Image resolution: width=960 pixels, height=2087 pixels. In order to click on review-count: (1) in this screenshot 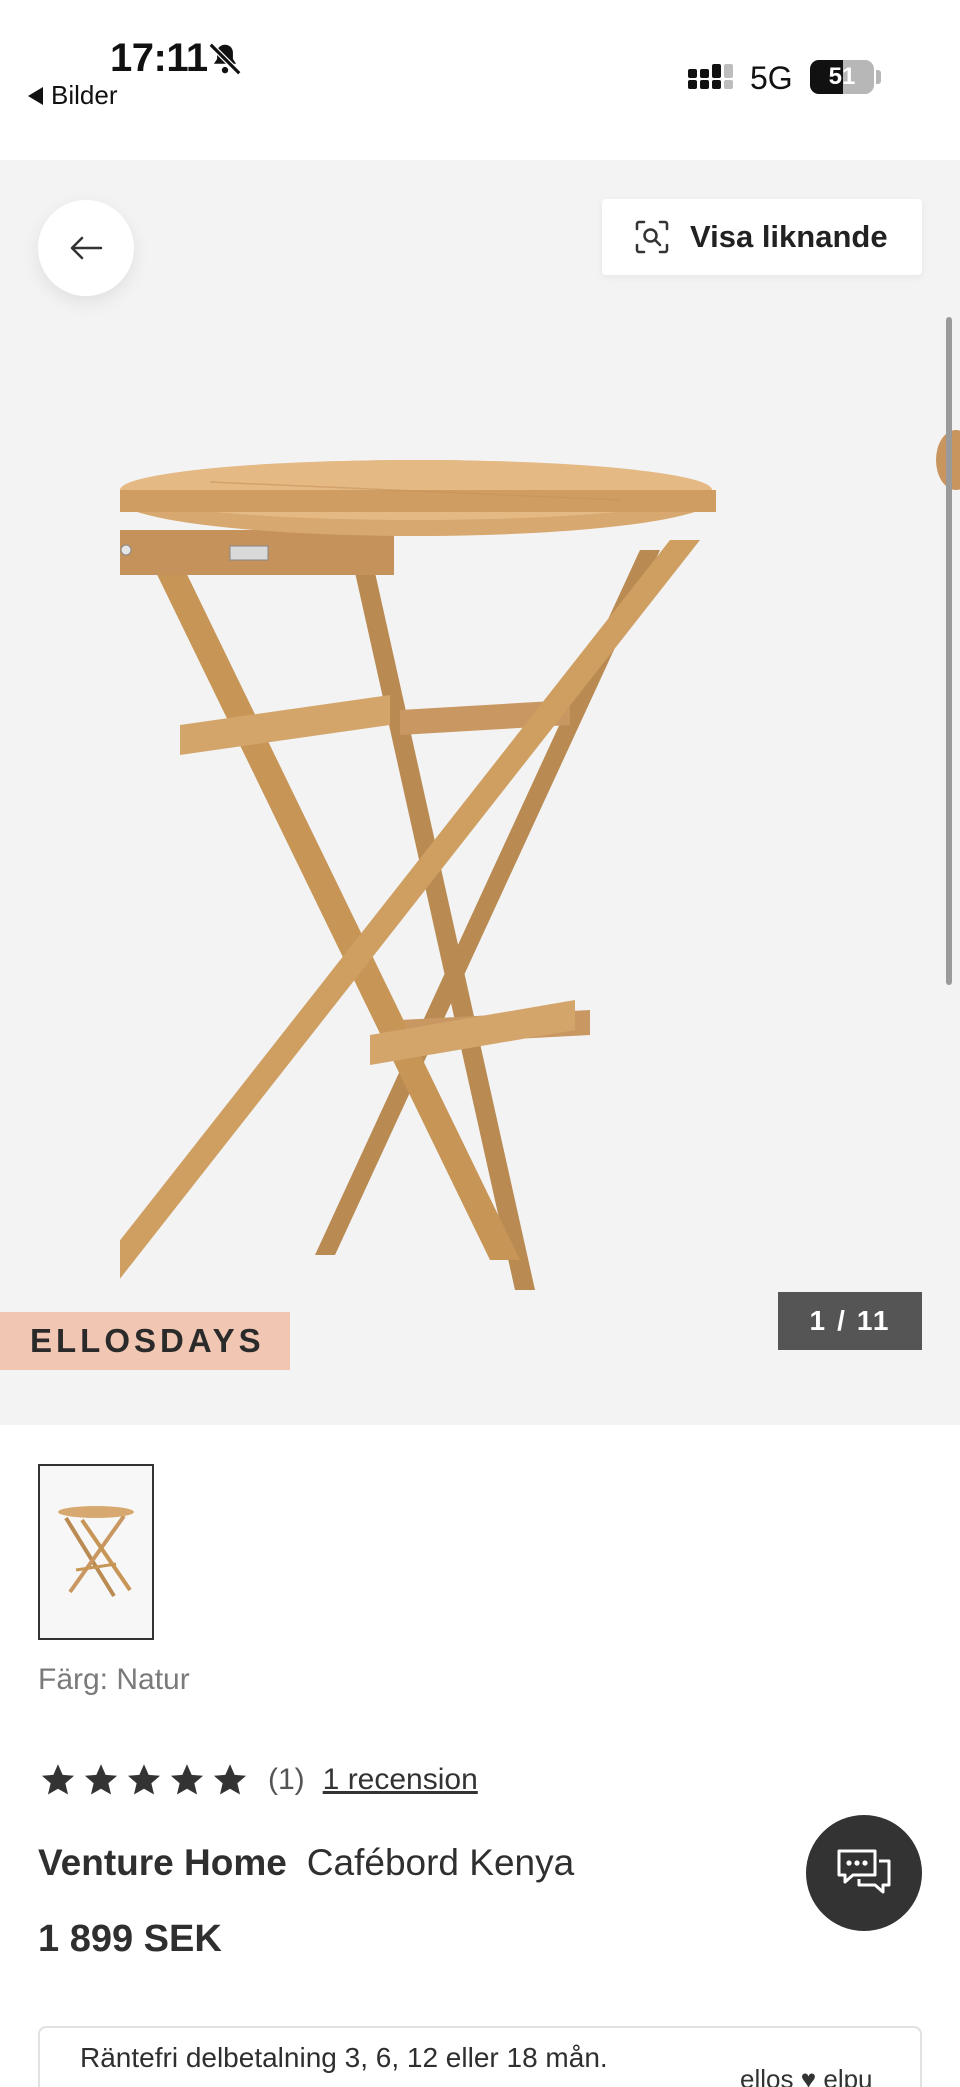, I will do `click(286, 1779)`.